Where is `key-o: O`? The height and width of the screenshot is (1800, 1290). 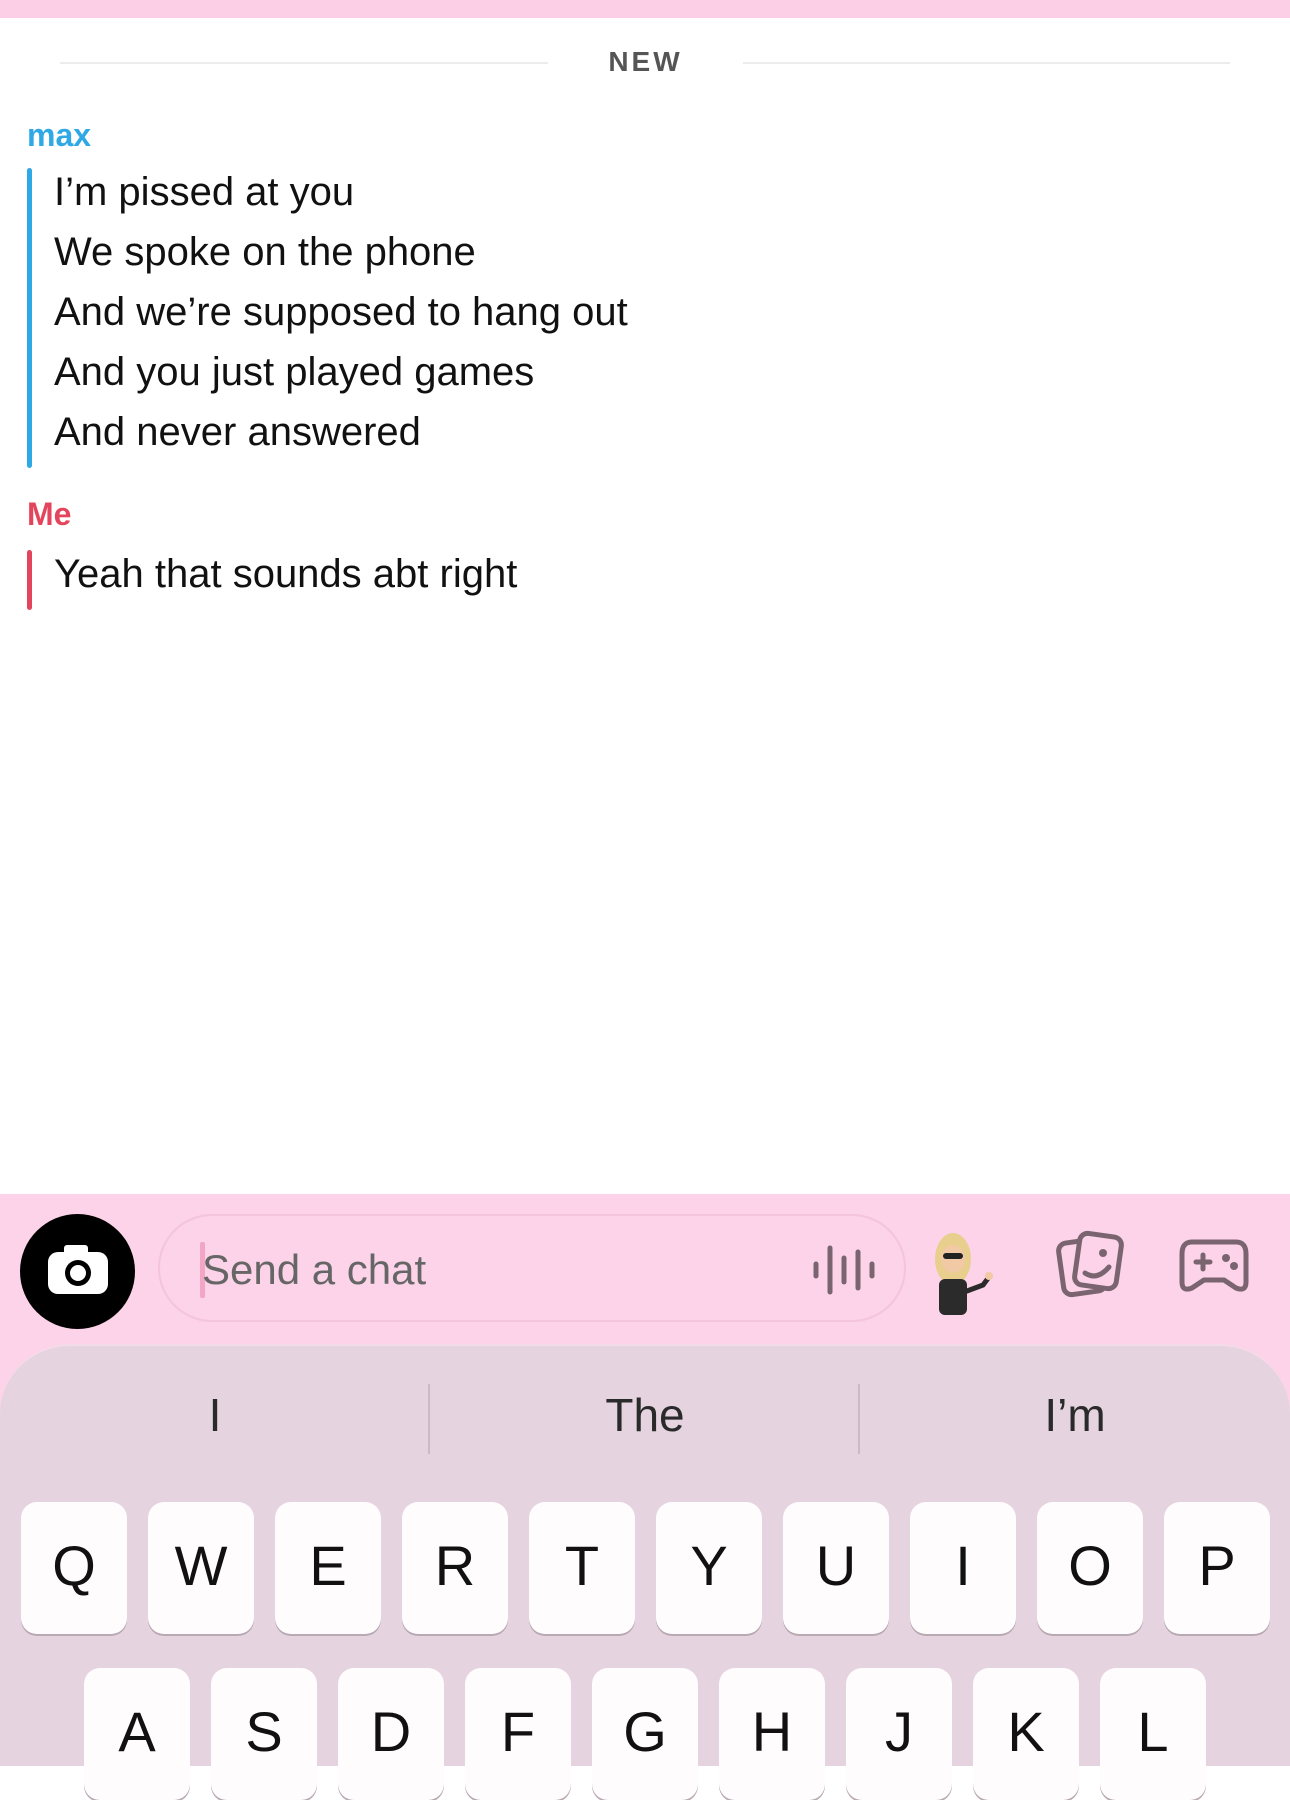 key-o: O is located at coordinates (1090, 1568).